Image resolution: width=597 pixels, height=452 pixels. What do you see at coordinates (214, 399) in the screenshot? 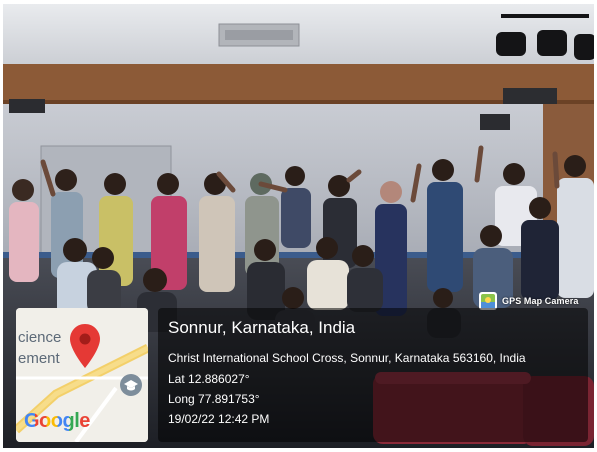
I see `location-longitude: Long 77.891753°` at bounding box center [214, 399].